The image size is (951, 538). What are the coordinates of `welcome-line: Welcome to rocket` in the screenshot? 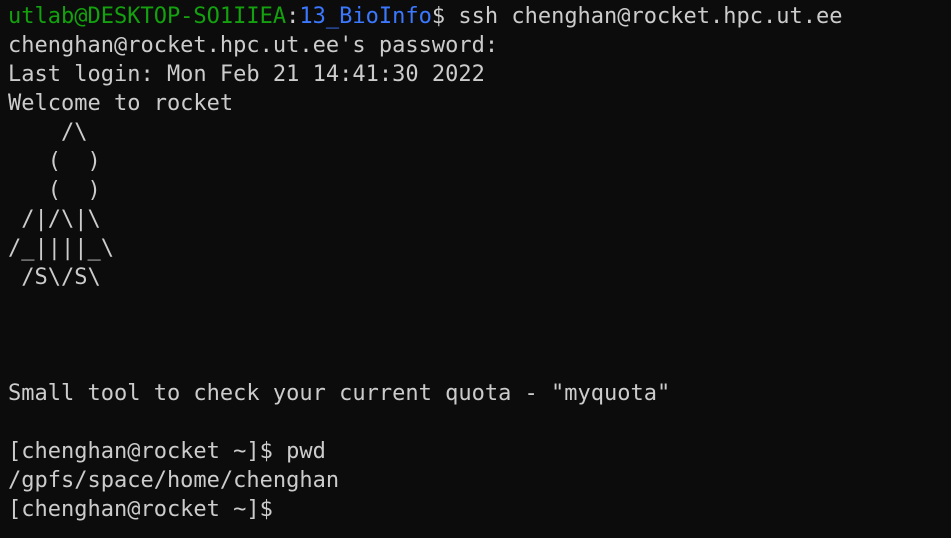 It's located at (121, 103).